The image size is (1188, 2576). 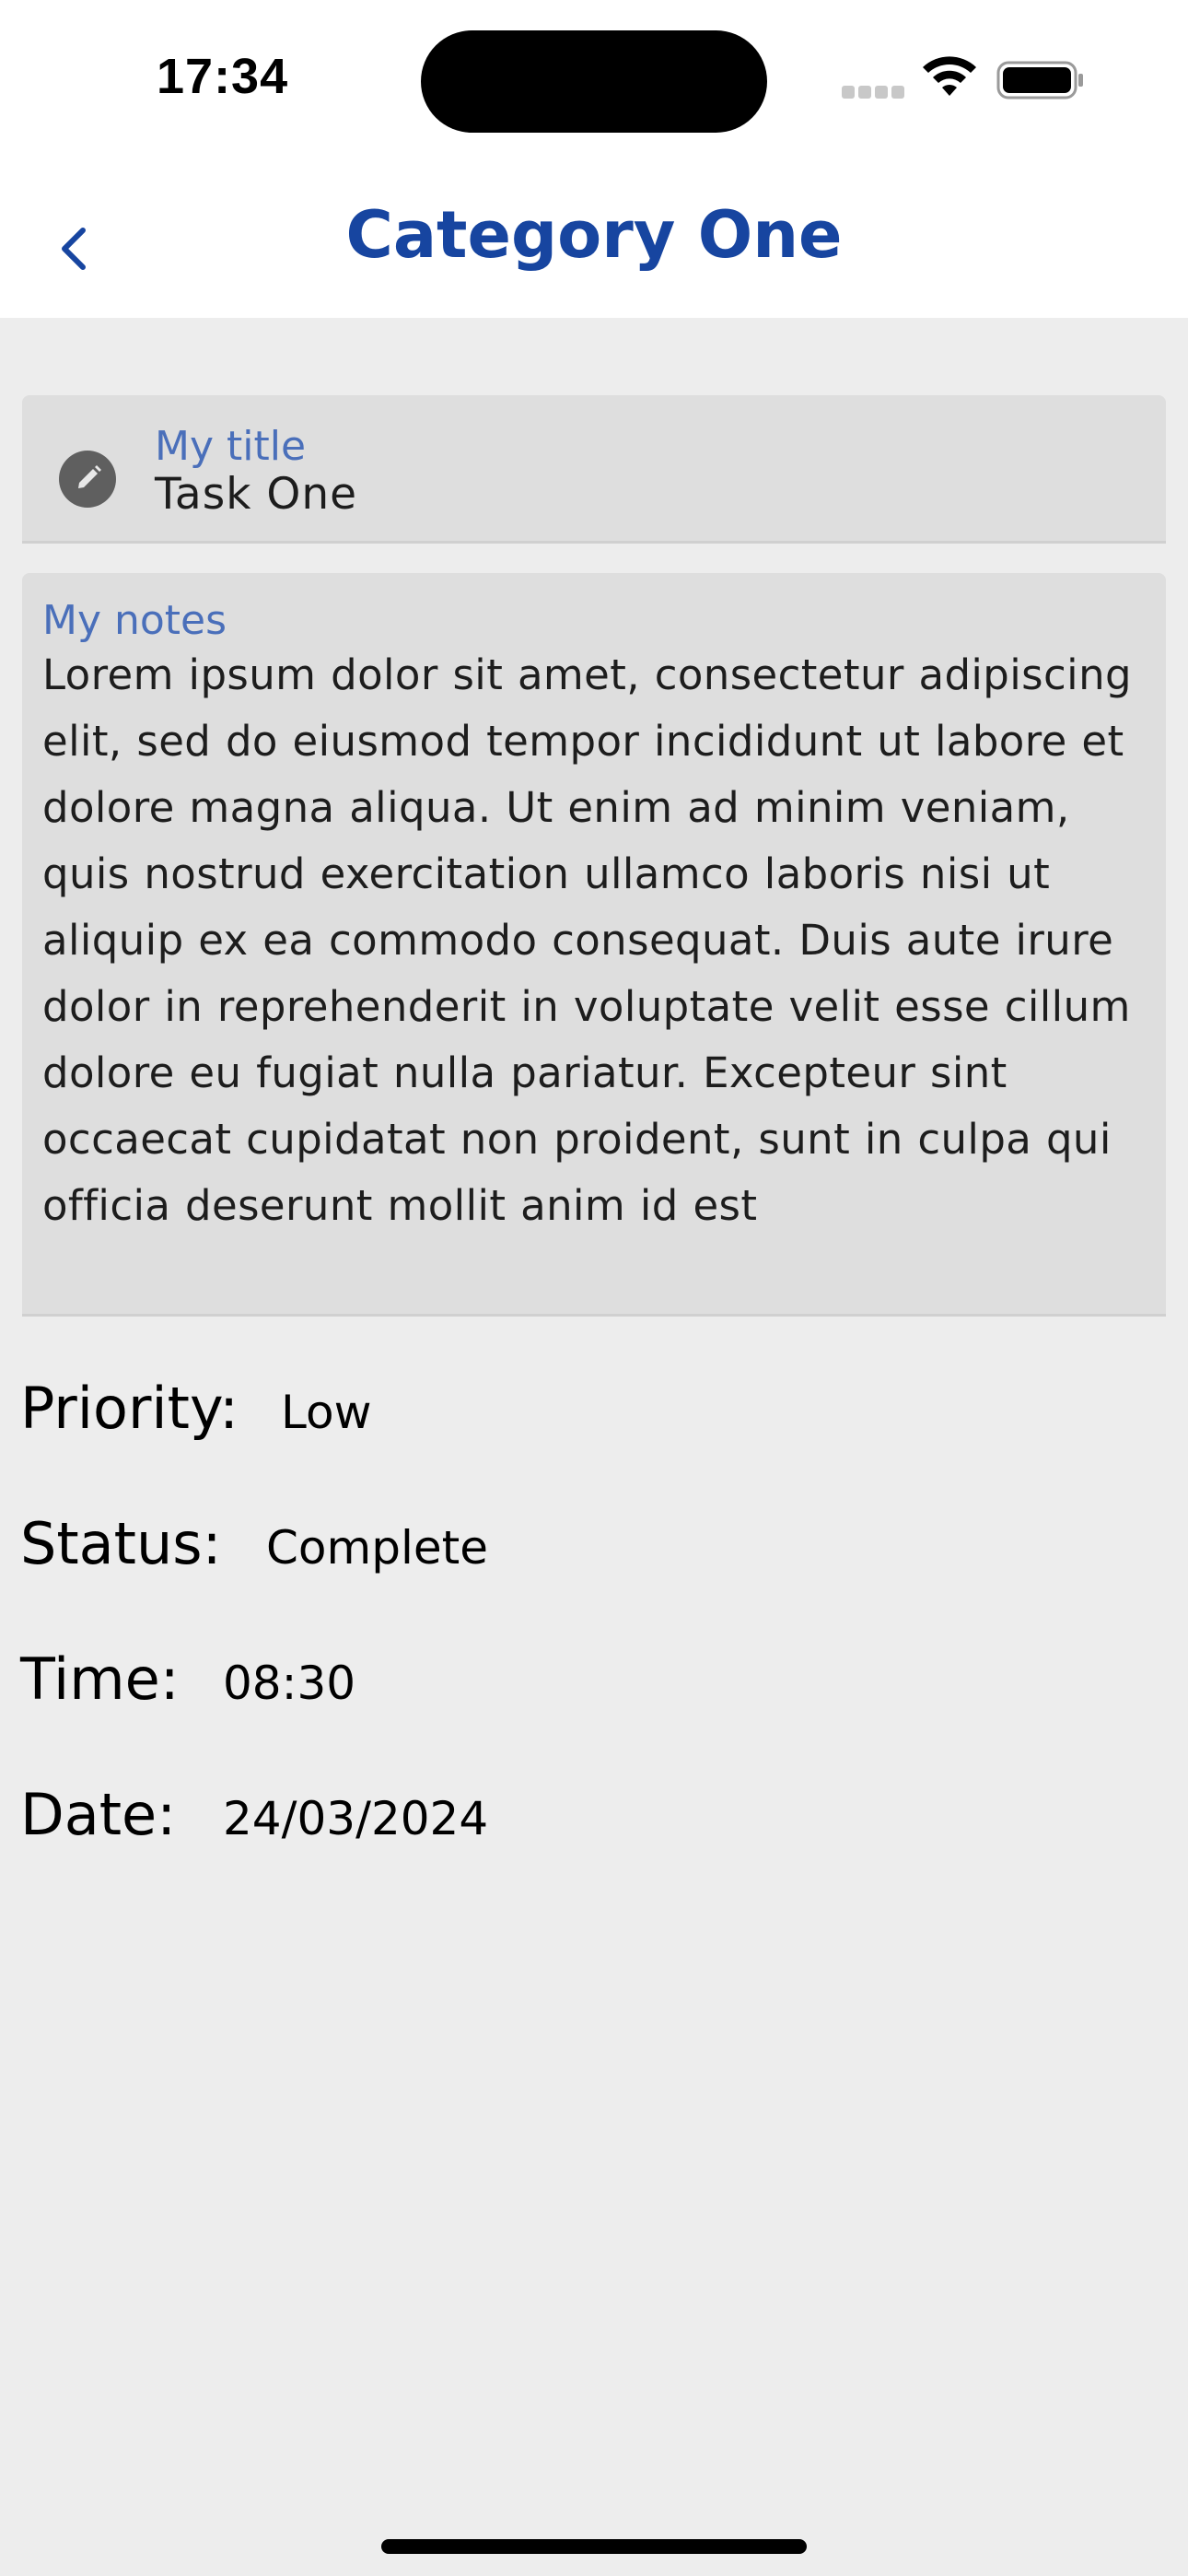 I want to click on battery-icon, so click(x=1039, y=80).